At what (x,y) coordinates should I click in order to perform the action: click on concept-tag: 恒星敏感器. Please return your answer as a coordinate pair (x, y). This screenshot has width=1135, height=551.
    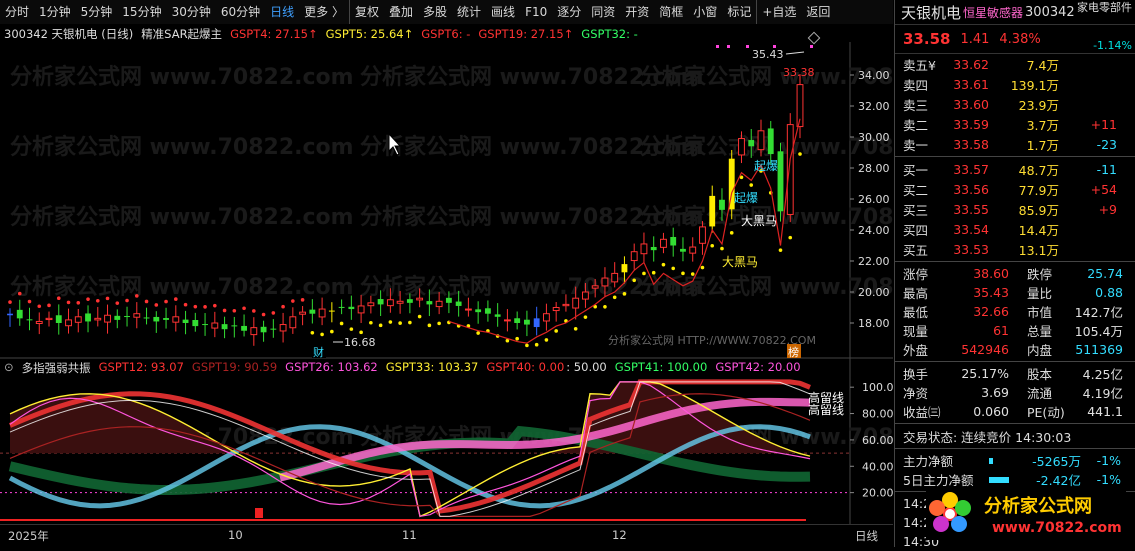
    Looking at the image, I should click on (993, 12).